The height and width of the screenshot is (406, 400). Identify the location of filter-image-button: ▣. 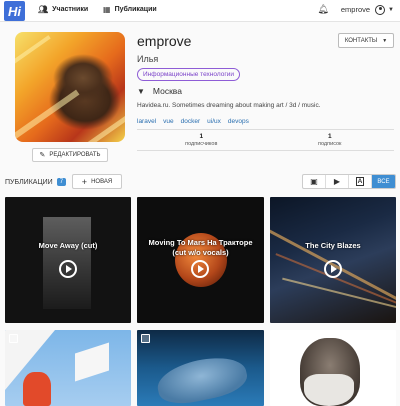
(314, 181).